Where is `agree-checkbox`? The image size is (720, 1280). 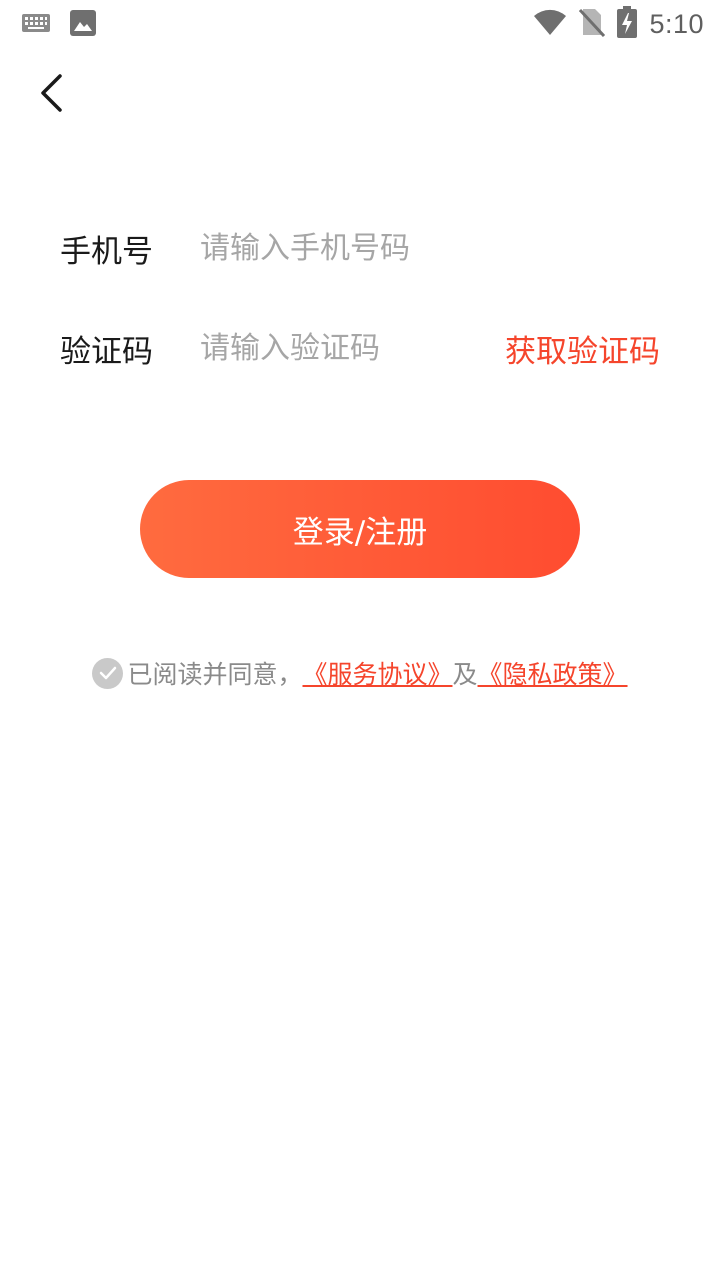 agree-checkbox is located at coordinates (108, 673).